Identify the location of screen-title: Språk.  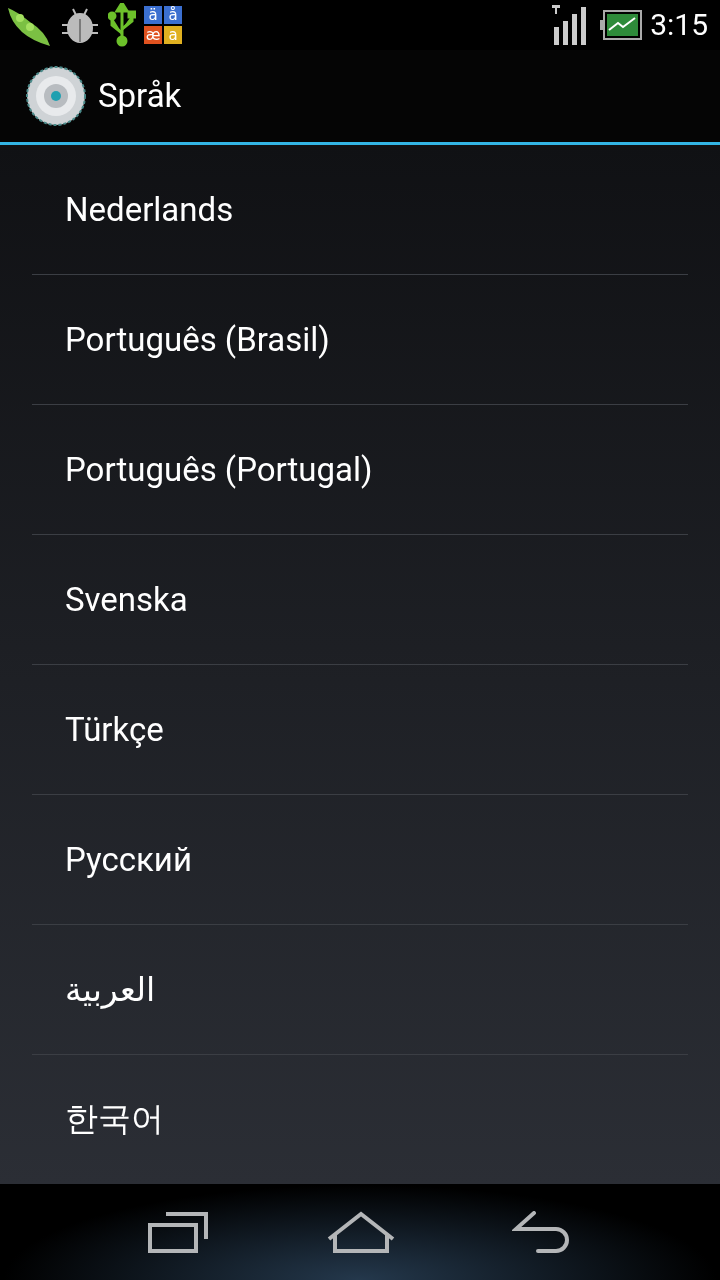
(140, 96).